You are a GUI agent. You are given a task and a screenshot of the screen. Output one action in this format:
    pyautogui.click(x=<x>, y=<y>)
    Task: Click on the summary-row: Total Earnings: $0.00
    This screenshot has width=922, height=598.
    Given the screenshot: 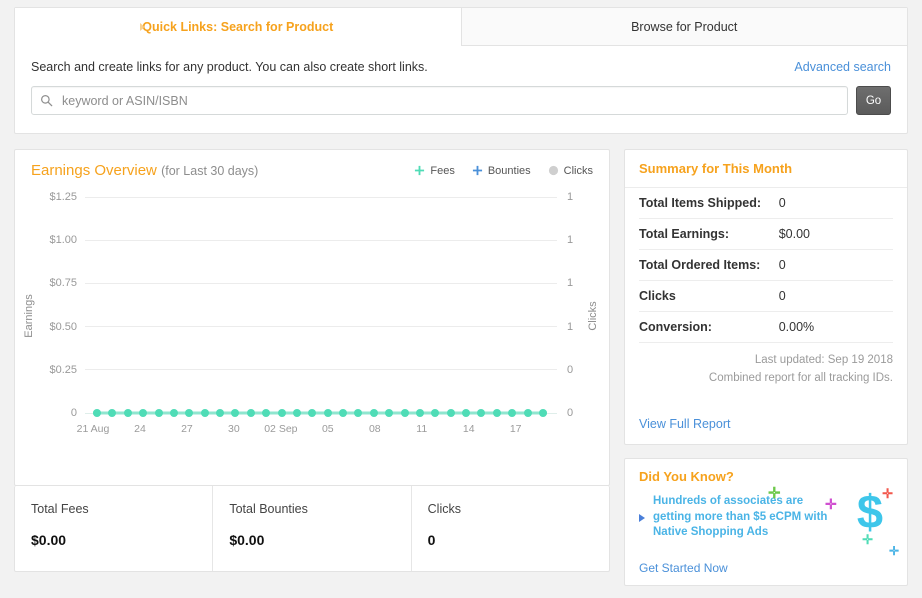 What is the action you would take?
    pyautogui.click(x=766, y=234)
    